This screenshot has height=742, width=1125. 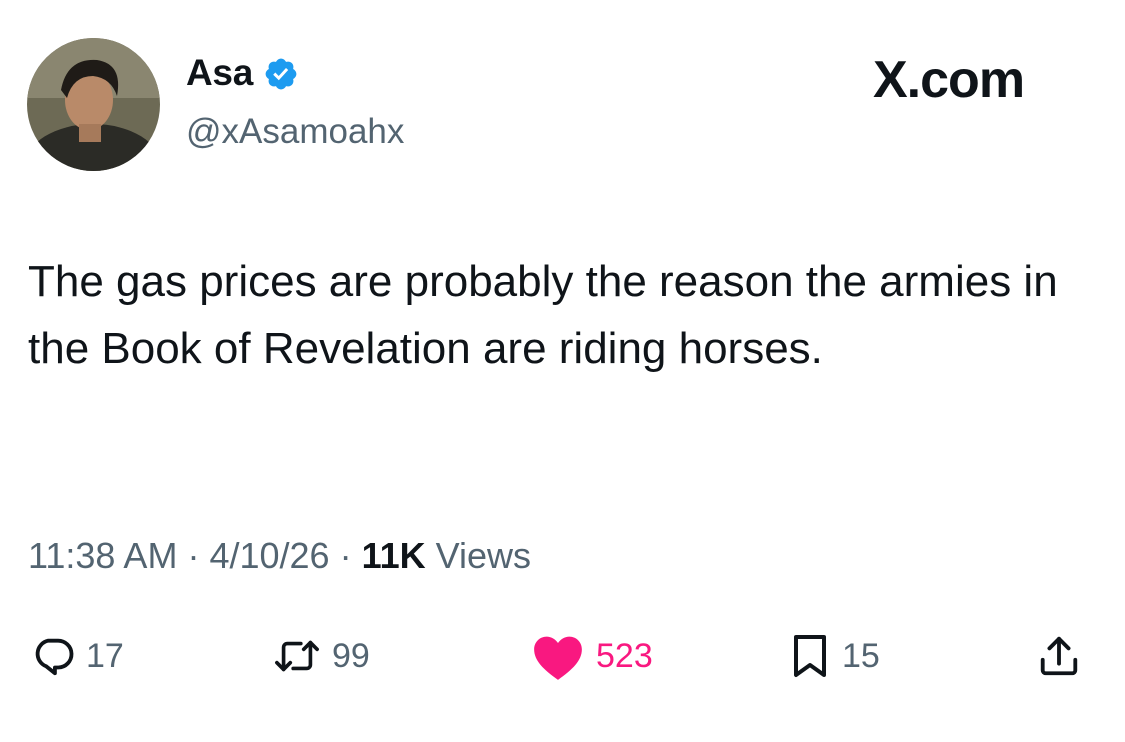 I want to click on repost-count: 99, so click(x=351, y=655).